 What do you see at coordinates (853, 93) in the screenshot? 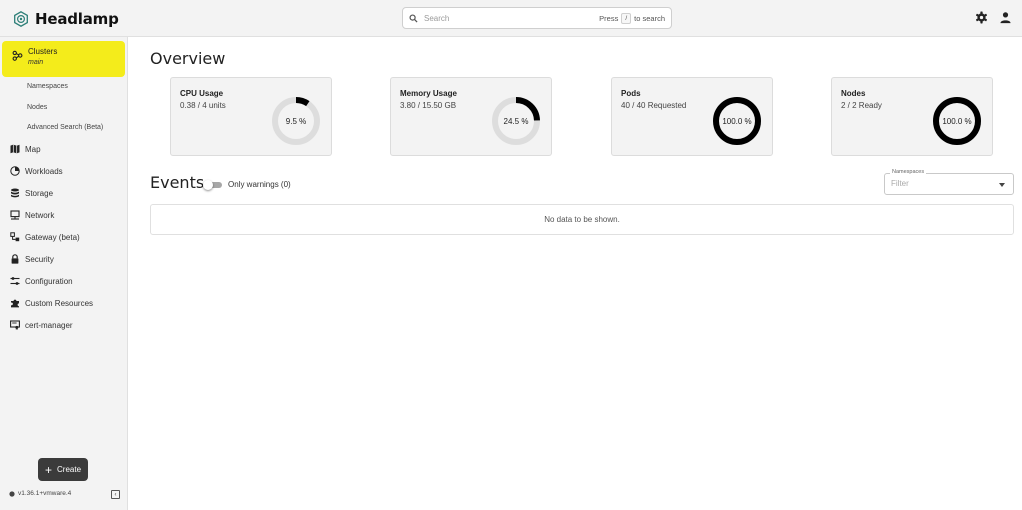
I see `card-title: Nodes` at bounding box center [853, 93].